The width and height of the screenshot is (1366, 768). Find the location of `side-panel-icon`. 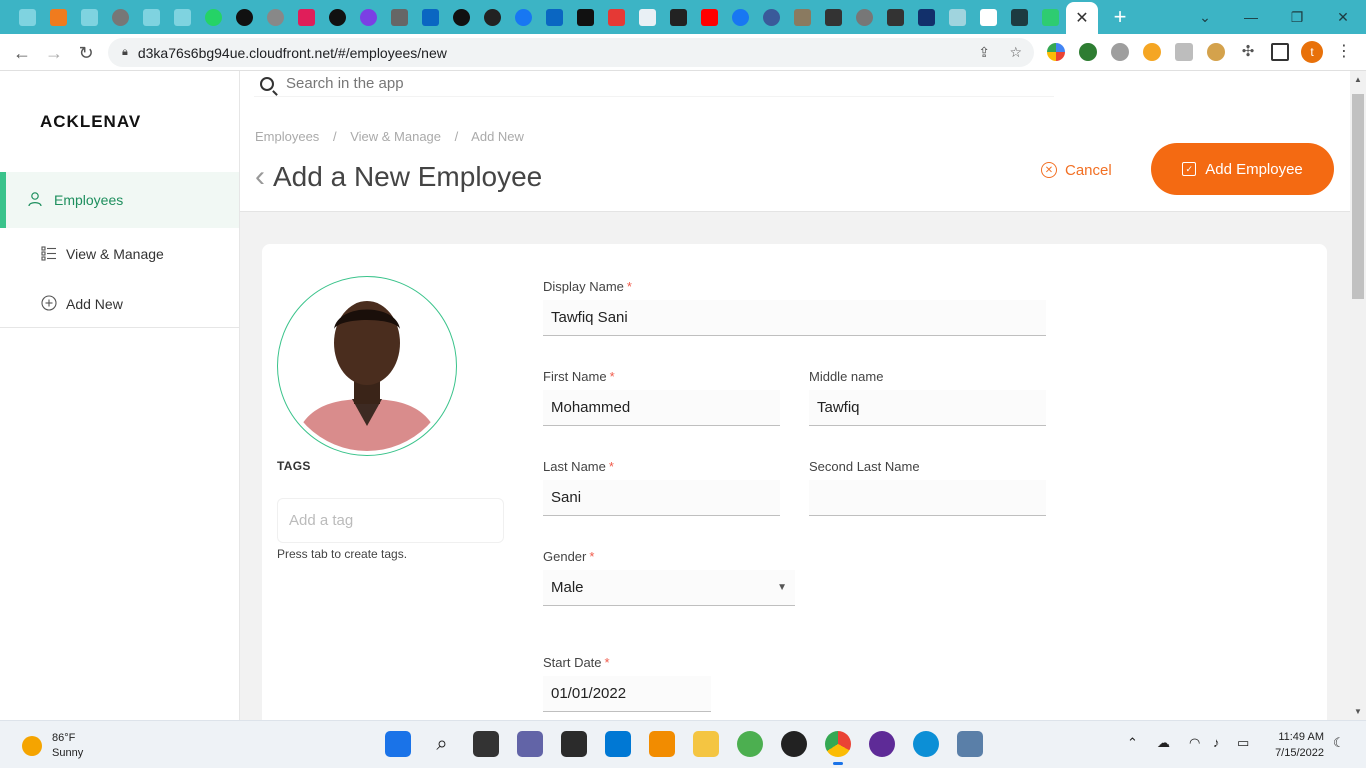

side-panel-icon is located at coordinates (1280, 52).